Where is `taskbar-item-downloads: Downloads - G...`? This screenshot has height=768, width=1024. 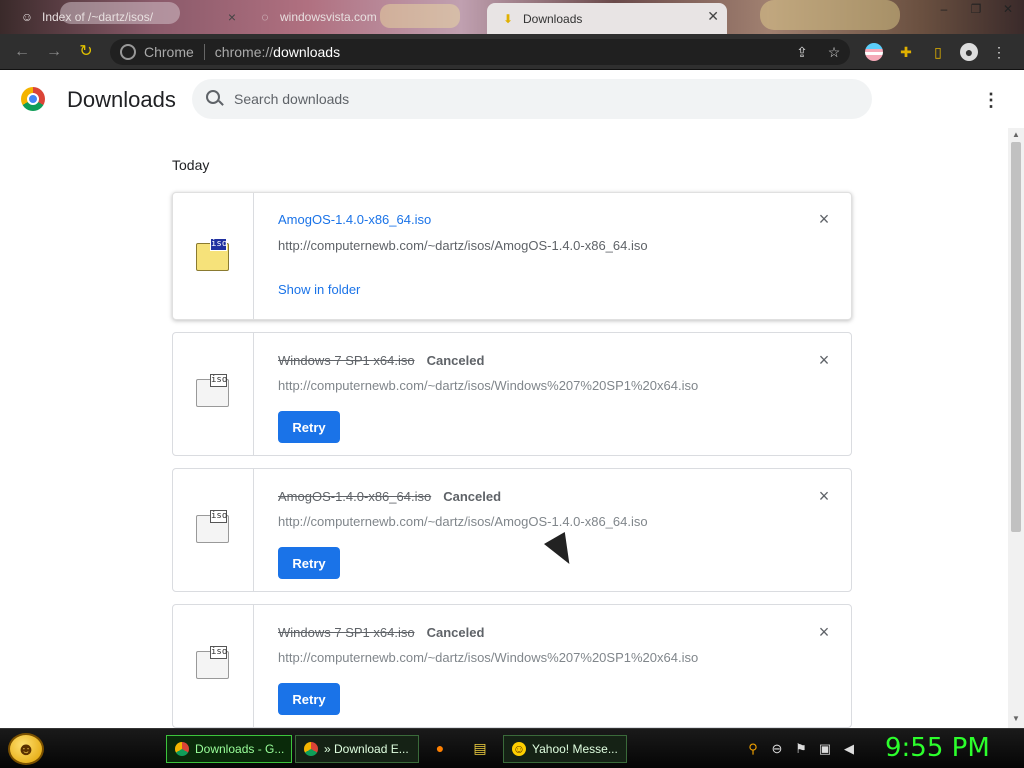
taskbar-item-downloads: Downloads - G... is located at coordinates (229, 749).